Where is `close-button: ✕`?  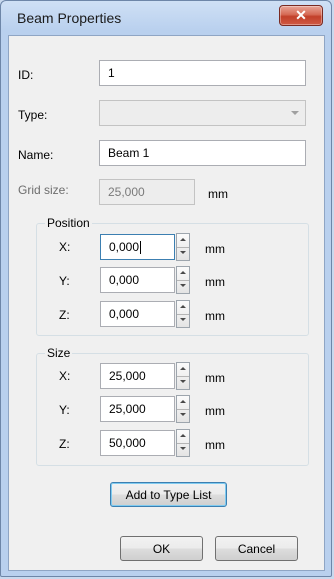
close-button: ✕ is located at coordinates (301, 15).